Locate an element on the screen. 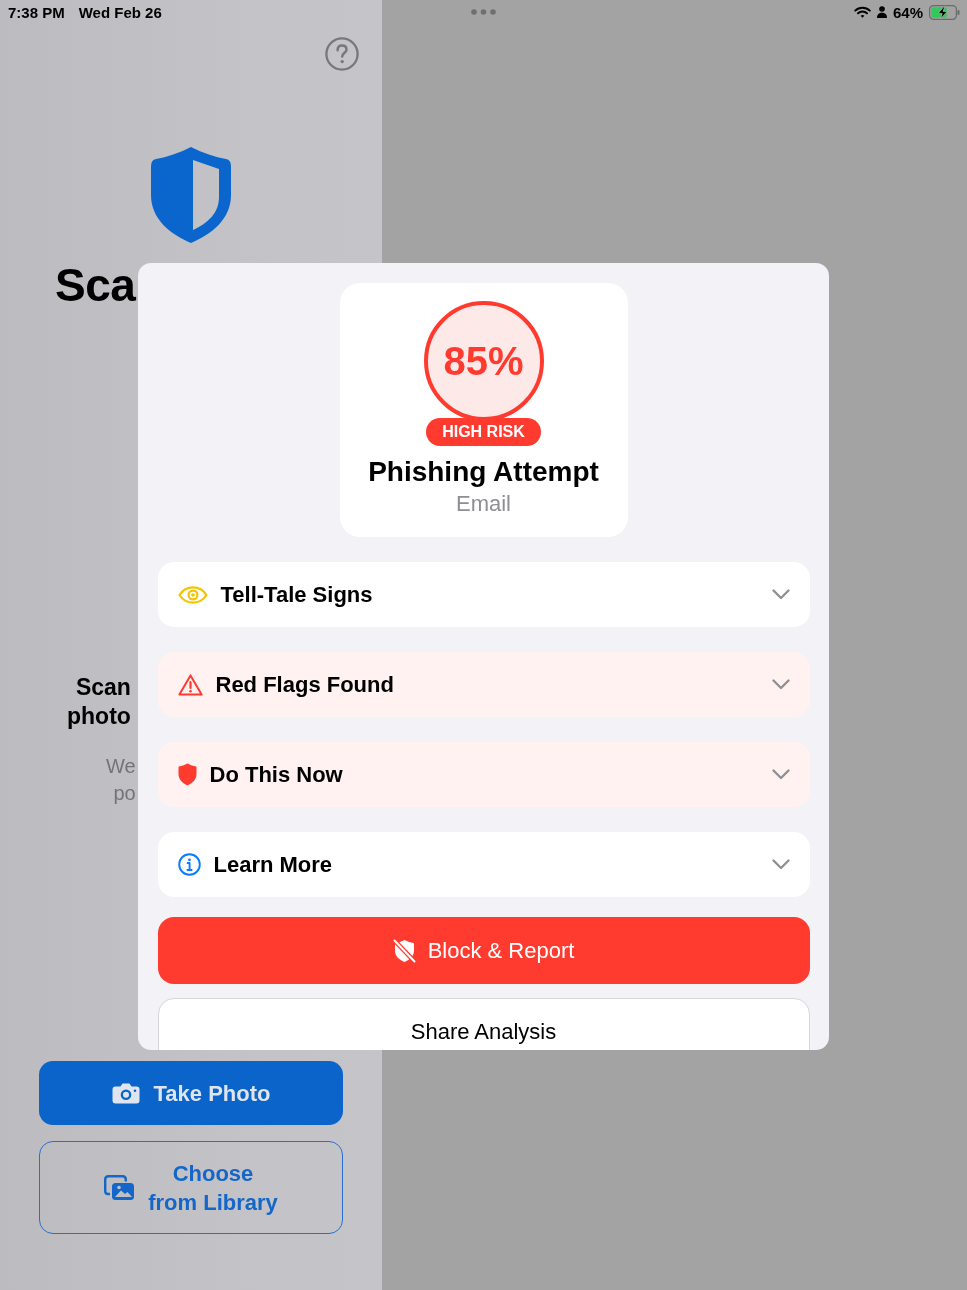 The height and width of the screenshot is (1290, 967). eye-icon is located at coordinates (192, 594).